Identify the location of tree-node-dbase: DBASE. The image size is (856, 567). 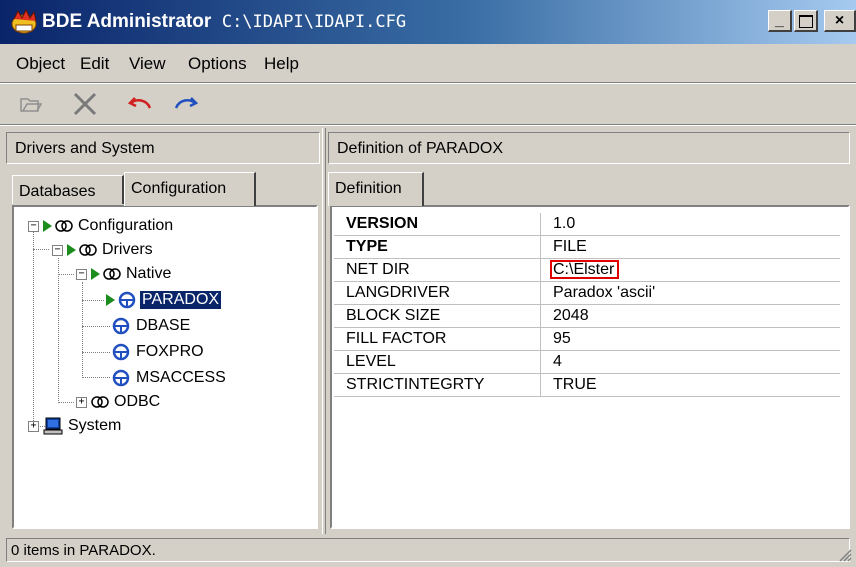
(151, 326).